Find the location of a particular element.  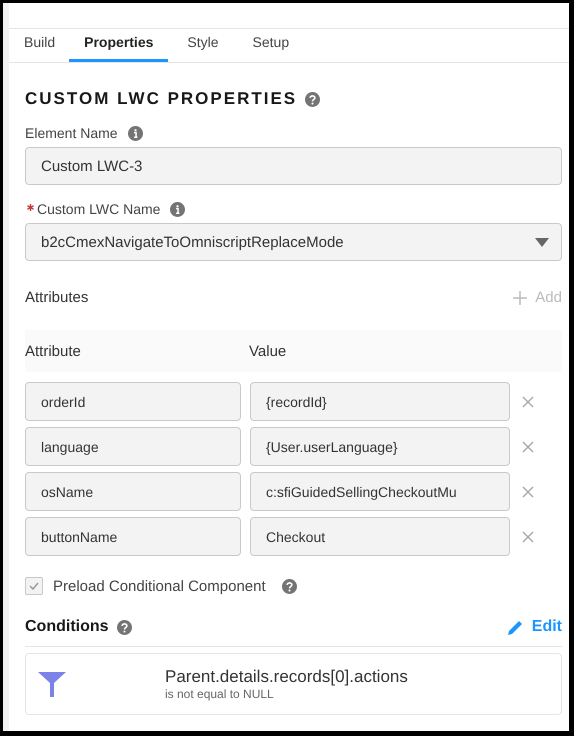

column-header: Value is located at coordinates (267, 351).